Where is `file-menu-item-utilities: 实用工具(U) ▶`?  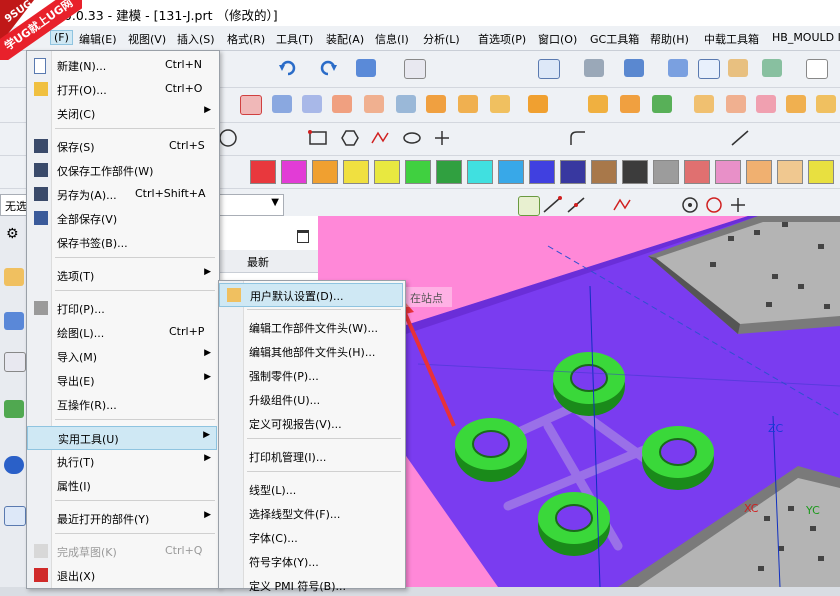
file-menu-item-utilities: 实用工具(U) ▶ is located at coordinates (122, 438).